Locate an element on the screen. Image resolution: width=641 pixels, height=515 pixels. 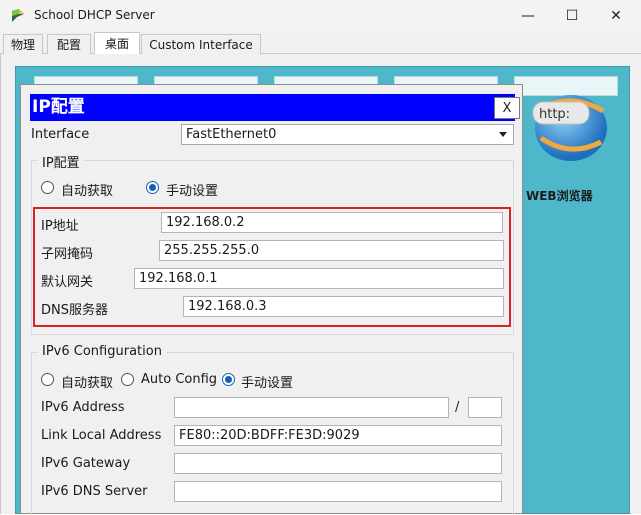
tab-config: 配置 is located at coordinates (69, 44).